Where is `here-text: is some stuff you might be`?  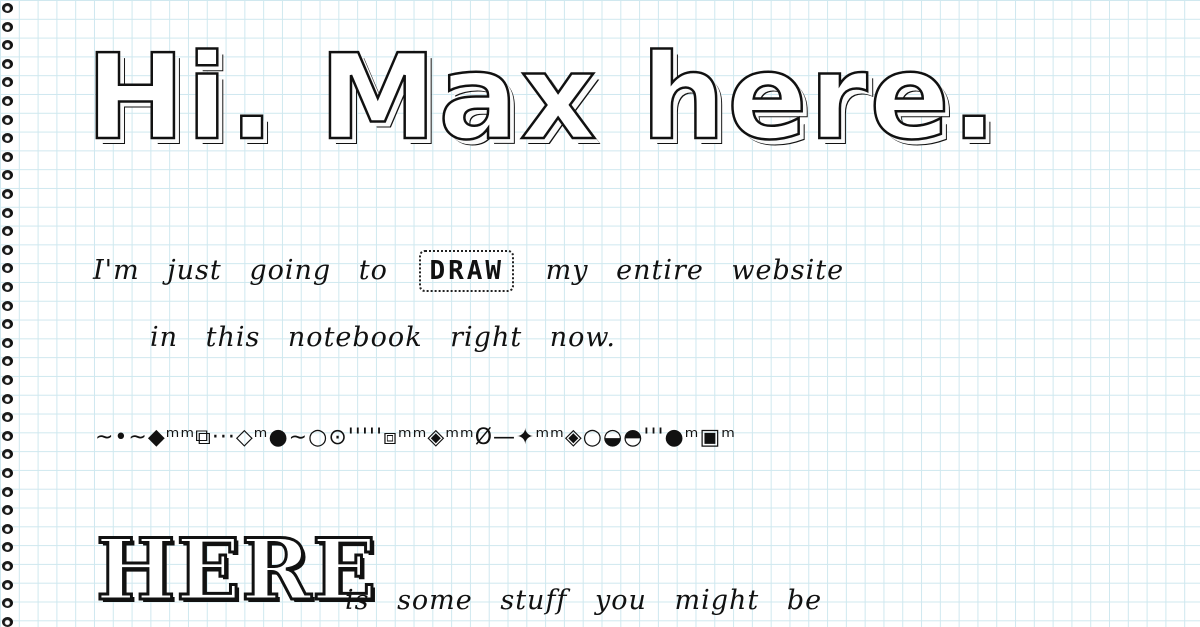 here-text: is some stuff you might be is located at coordinates (584, 600).